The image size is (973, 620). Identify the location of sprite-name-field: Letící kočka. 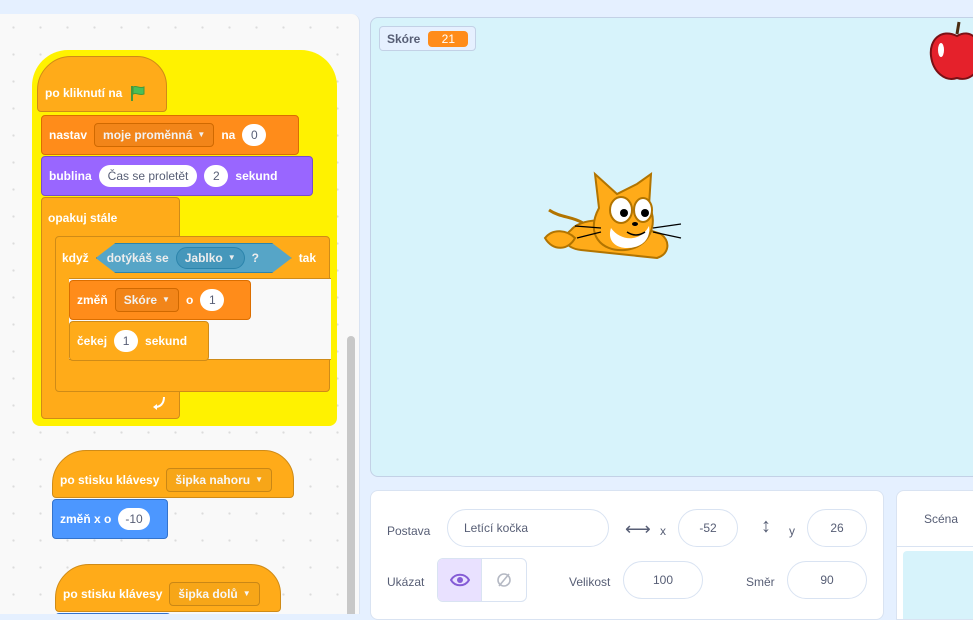
(528, 528).